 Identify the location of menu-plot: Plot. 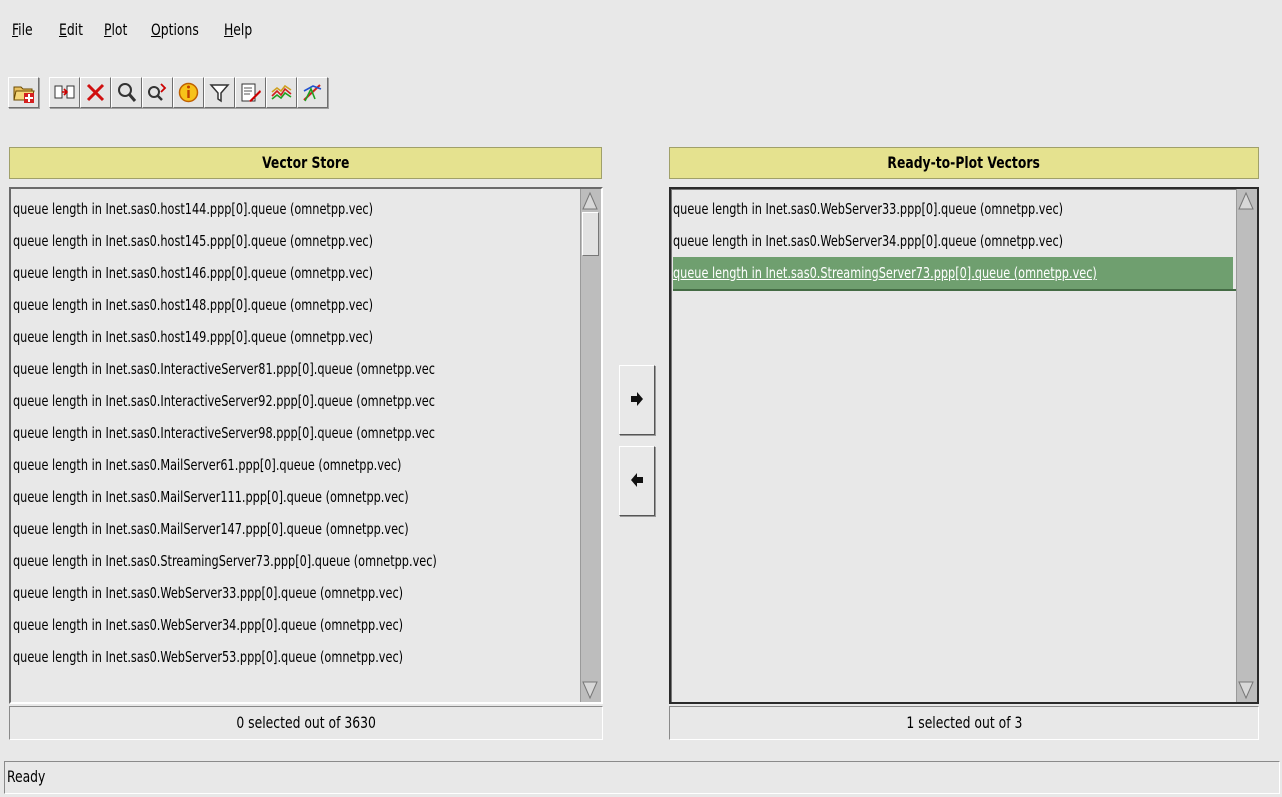
(115, 30).